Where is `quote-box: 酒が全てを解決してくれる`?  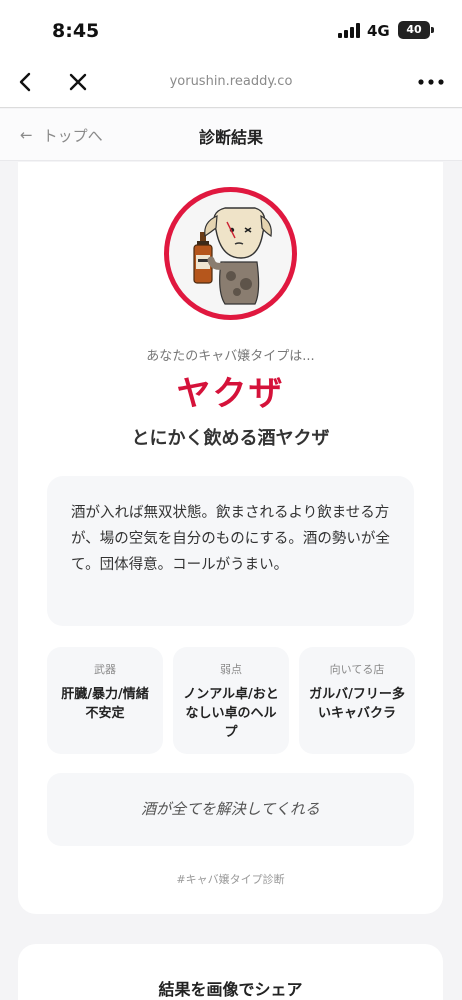
quote-box: 酒が全てを解決してくれる is located at coordinates (230, 809).